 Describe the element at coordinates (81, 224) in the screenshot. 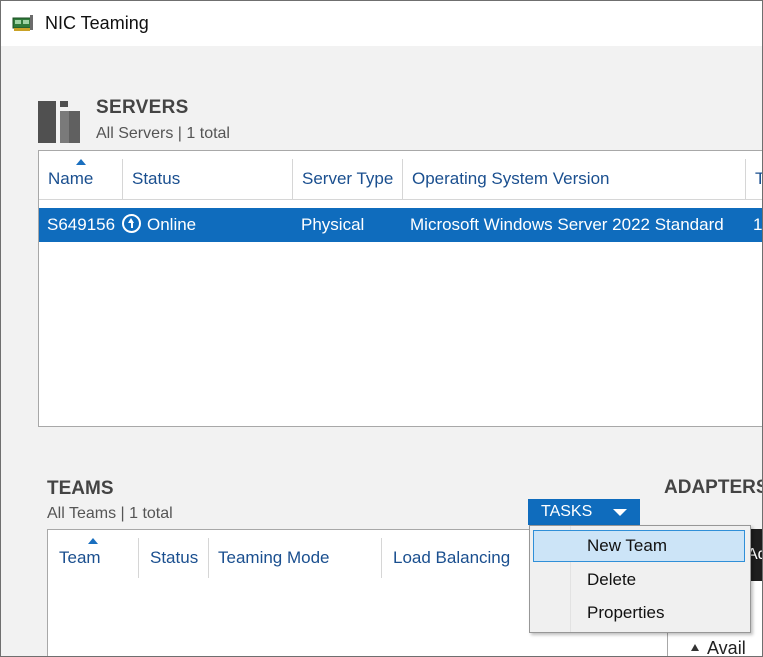

I see `server-name: S649156` at that location.